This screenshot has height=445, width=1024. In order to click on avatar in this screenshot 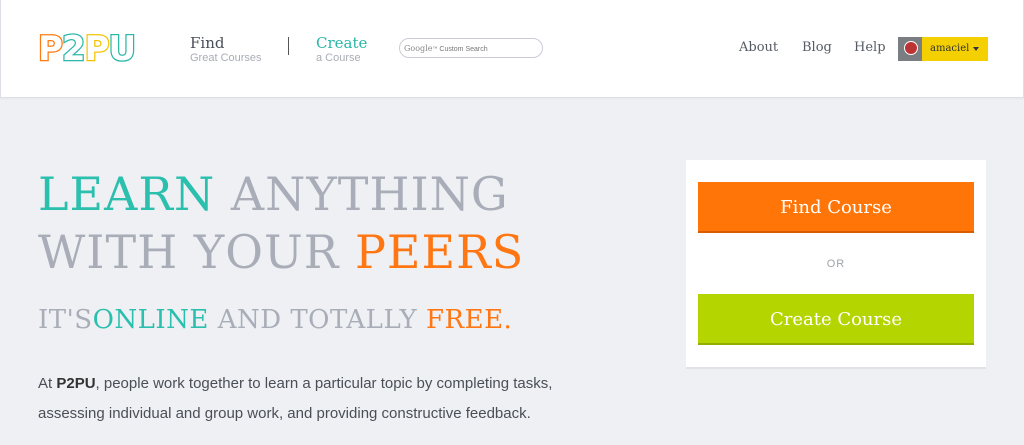, I will do `click(910, 49)`.